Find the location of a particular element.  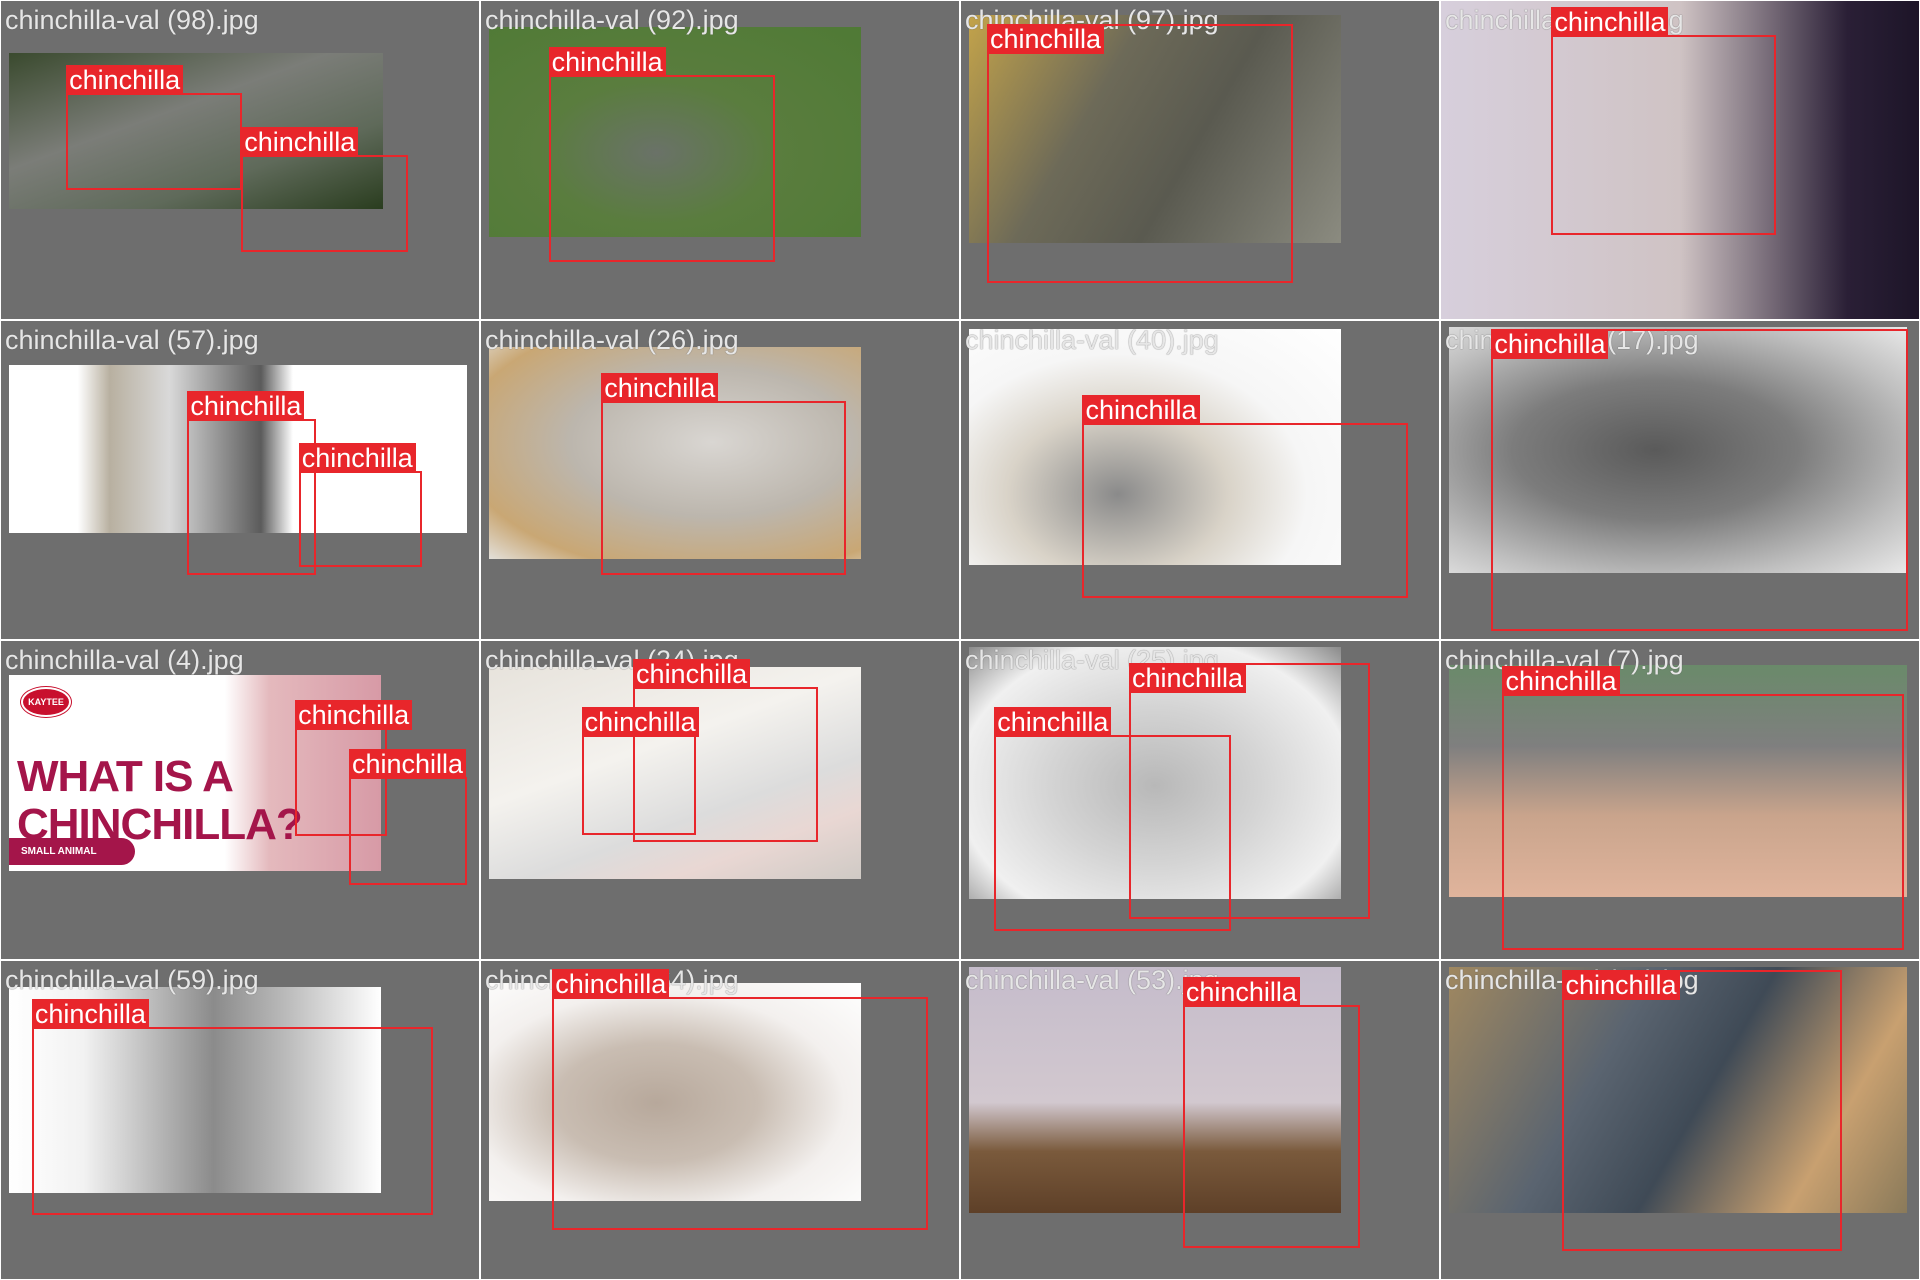

image-tile: chinchilla-val (7).jpg chinchilla is located at coordinates (1680, 800).